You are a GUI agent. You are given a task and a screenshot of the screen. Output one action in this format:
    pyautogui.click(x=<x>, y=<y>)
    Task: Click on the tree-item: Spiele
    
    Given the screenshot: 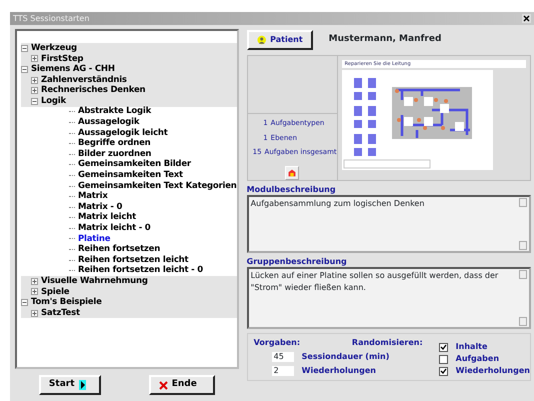 What is the action you would take?
    pyautogui.click(x=55, y=292)
    